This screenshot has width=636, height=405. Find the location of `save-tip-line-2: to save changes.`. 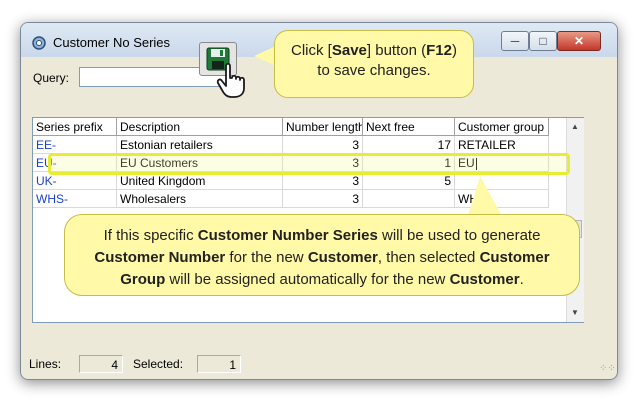

save-tip-line-2: to save changes. is located at coordinates (374, 70).